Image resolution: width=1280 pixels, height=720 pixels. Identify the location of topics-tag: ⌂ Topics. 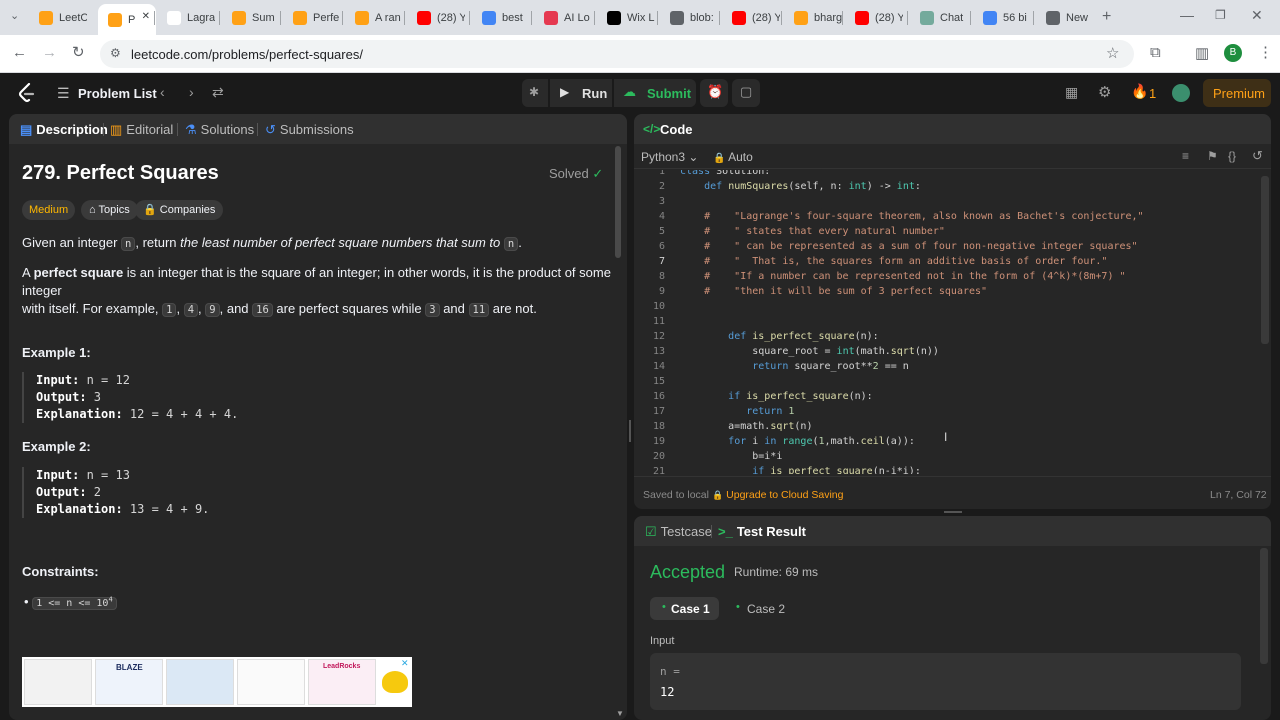
(109, 210).